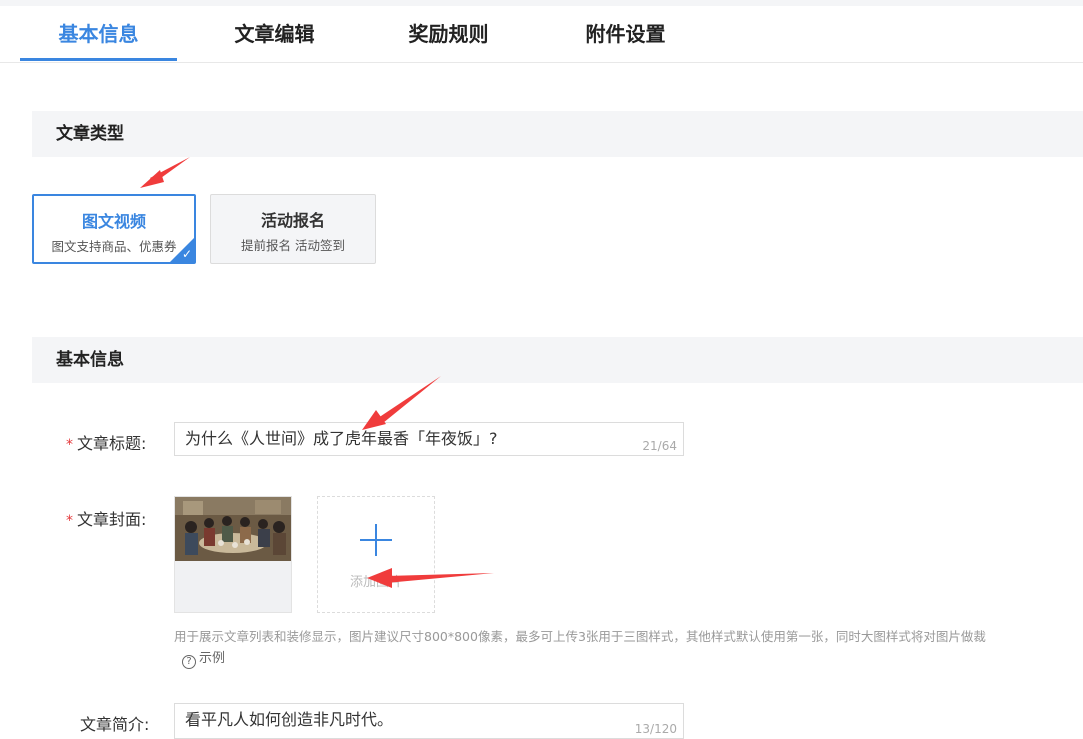 The image size is (1083, 739). I want to click on article-type-card-event-signup: 活动报名 提前报名 活动签到, so click(293, 229).